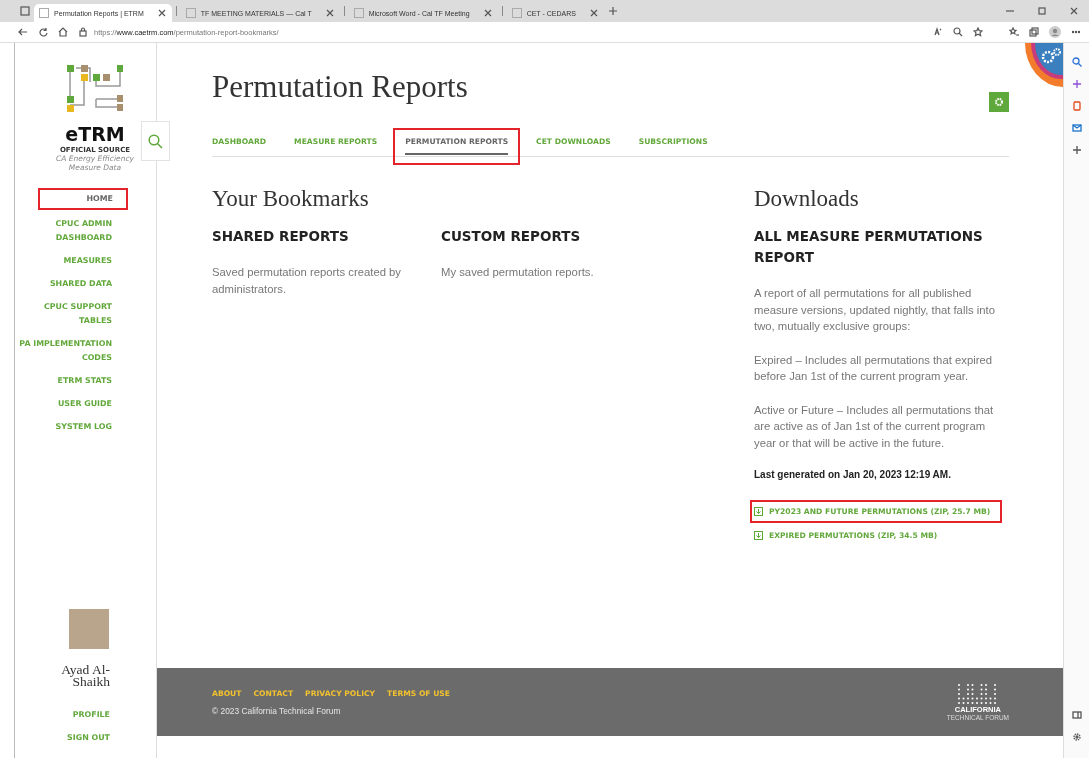  Describe the element at coordinates (518, 272) in the screenshot. I see `section-description: My saved permutation reports.` at that location.